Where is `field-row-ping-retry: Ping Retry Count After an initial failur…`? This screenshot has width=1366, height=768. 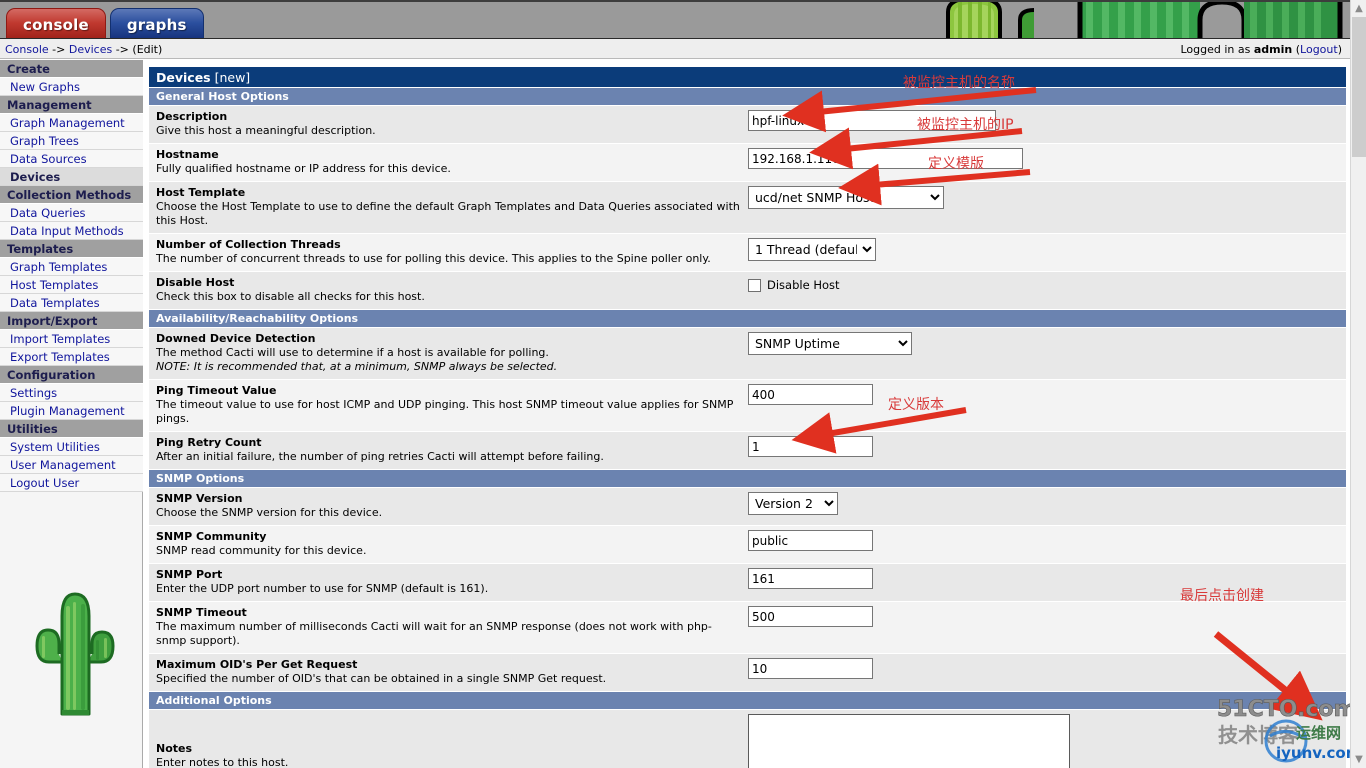
field-row-ping-retry: Ping Retry Count After an initial failur… is located at coordinates (747, 451).